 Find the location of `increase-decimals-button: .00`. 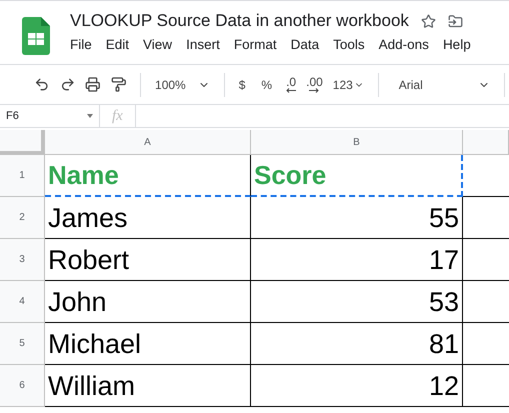

increase-decimals-button: .00 is located at coordinates (314, 84).